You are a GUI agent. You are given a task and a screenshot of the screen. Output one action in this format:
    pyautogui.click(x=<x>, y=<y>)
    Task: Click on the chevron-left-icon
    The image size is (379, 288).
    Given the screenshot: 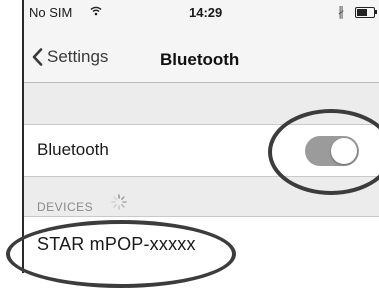 What is the action you would take?
    pyautogui.click(x=37, y=57)
    